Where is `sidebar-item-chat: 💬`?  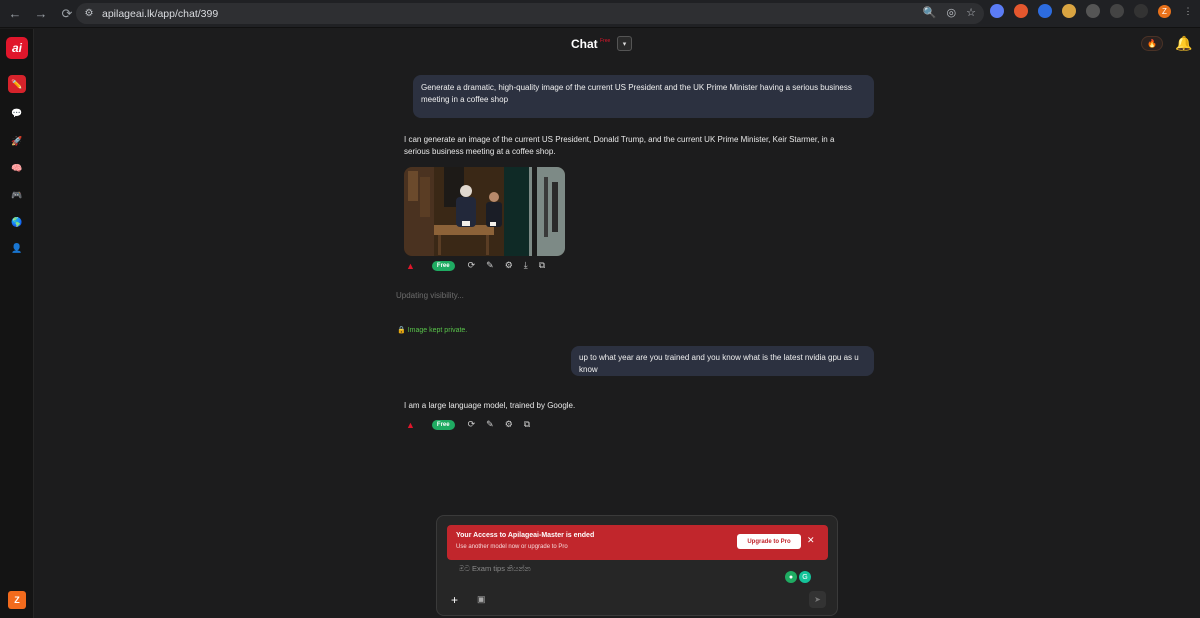
sidebar-item-chat: 💬 is located at coordinates (17, 113).